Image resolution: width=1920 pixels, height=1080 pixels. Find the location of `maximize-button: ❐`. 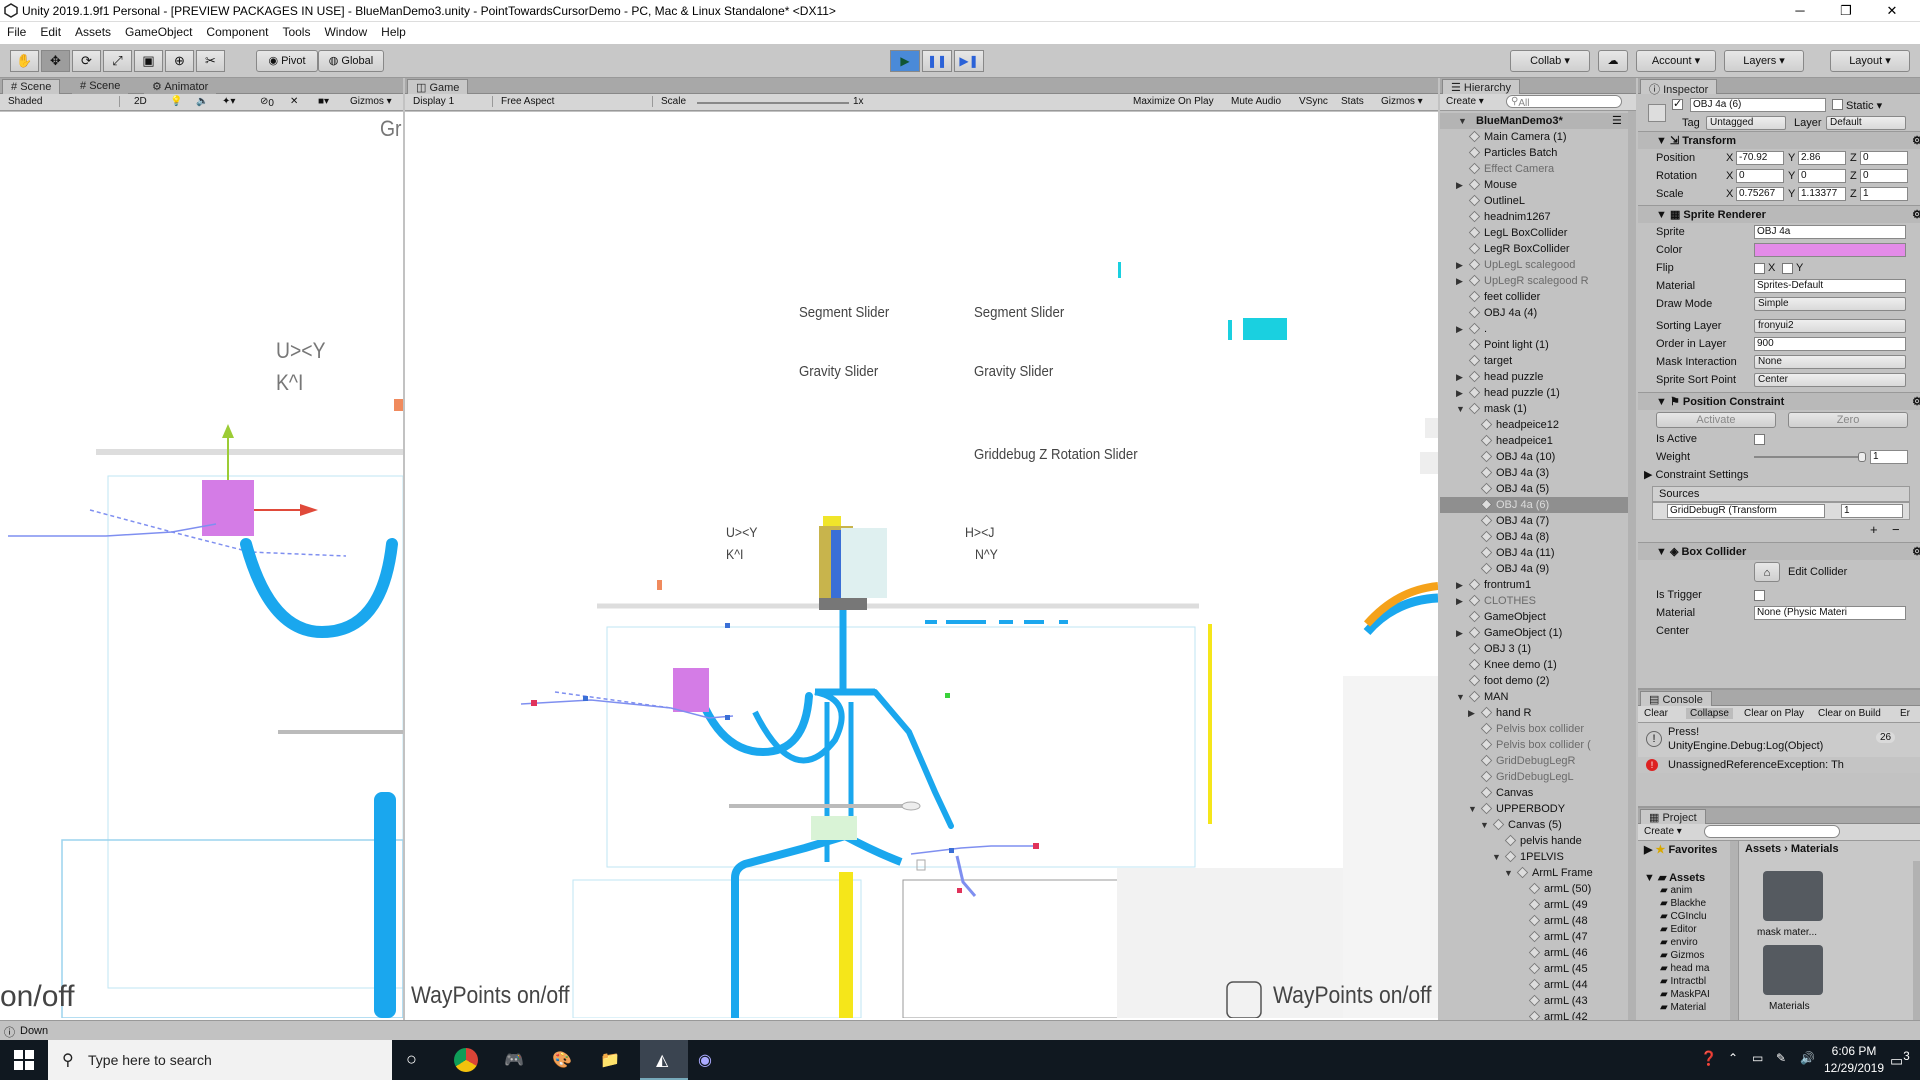

maximize-button: ❐ is located at coordinates (1846, 11).